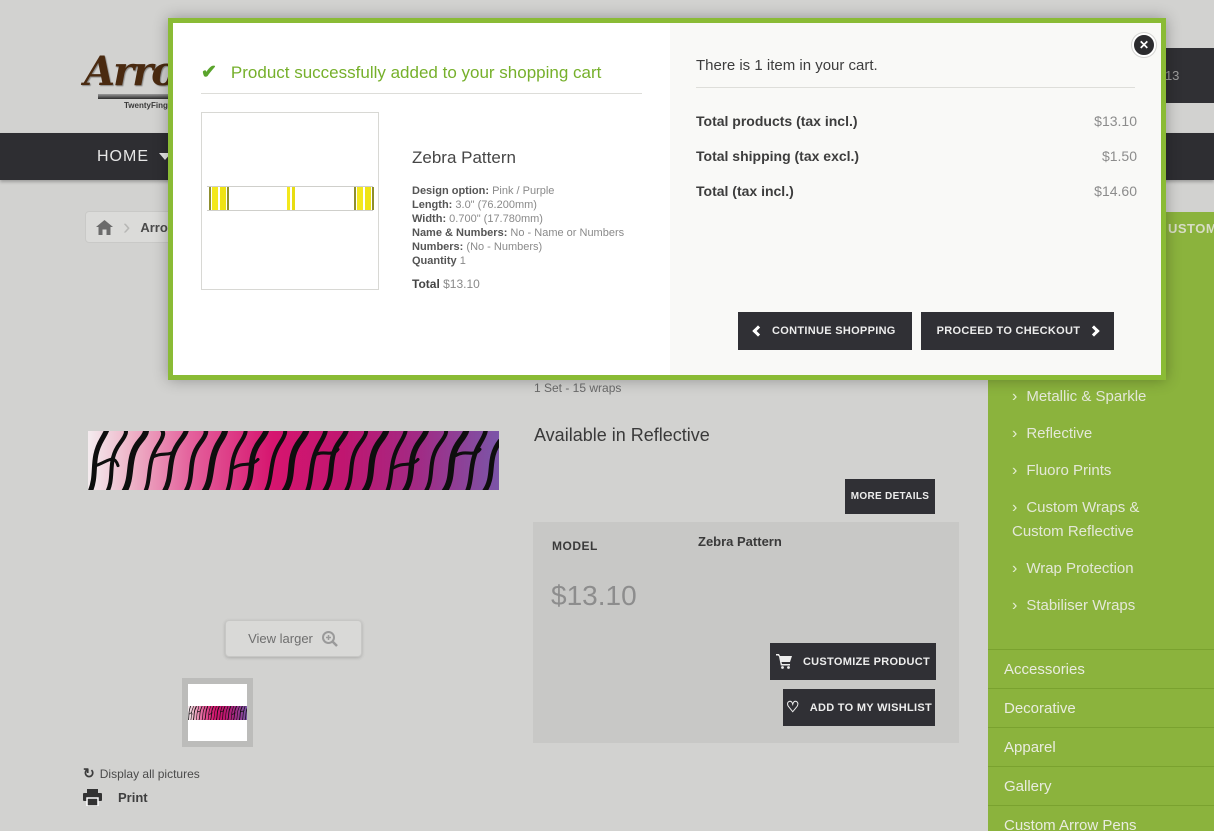 The width and height of the screenshot is (1214, 831). I want to click on chevron-left-icon, so click(758, 331).